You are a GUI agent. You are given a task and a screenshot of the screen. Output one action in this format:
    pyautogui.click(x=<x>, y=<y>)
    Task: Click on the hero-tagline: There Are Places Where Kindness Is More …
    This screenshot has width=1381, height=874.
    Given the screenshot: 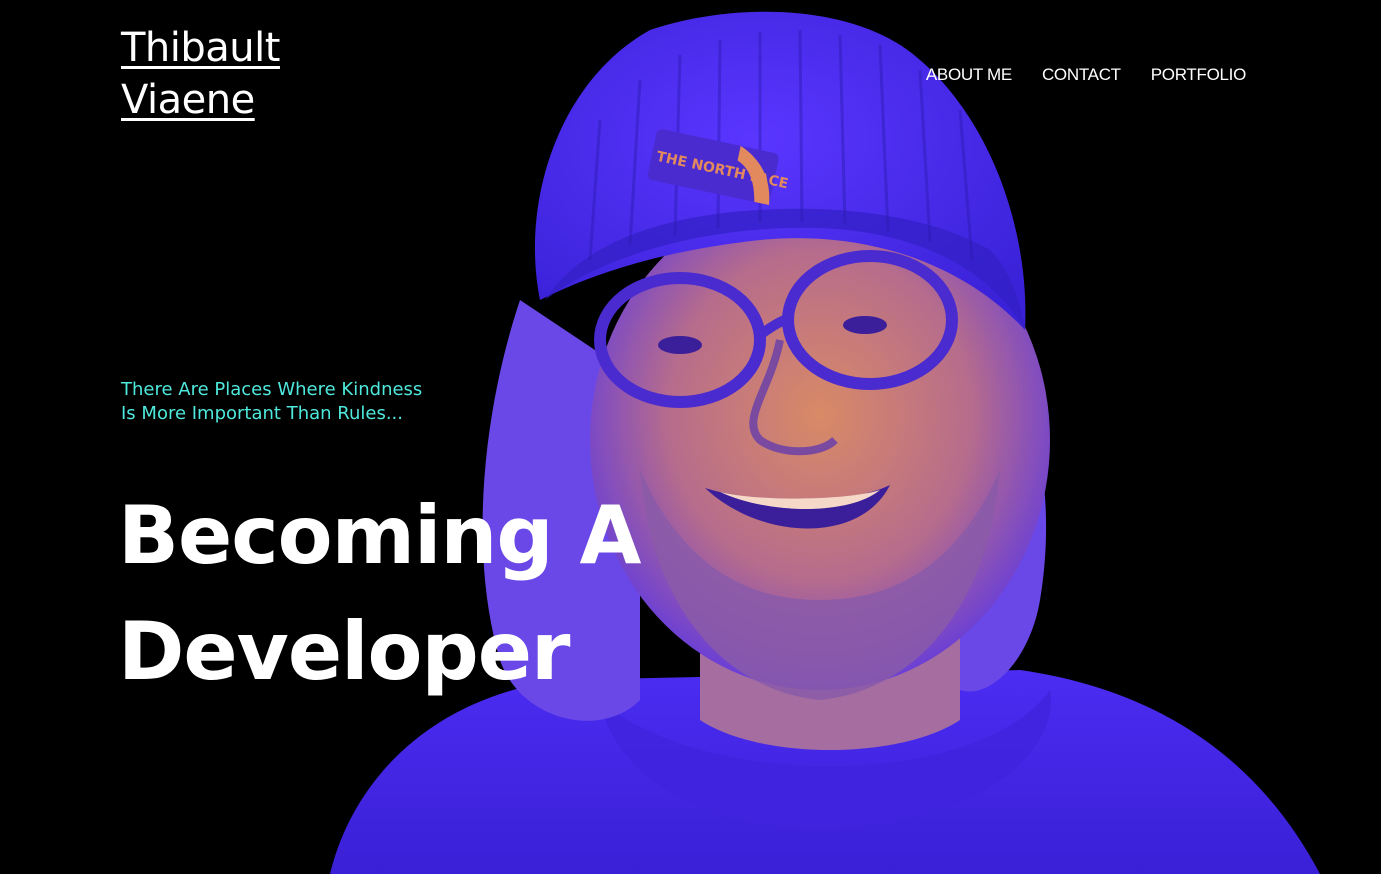 What is the action you would take?
    pyautogui.click(x=301, y=402)
    